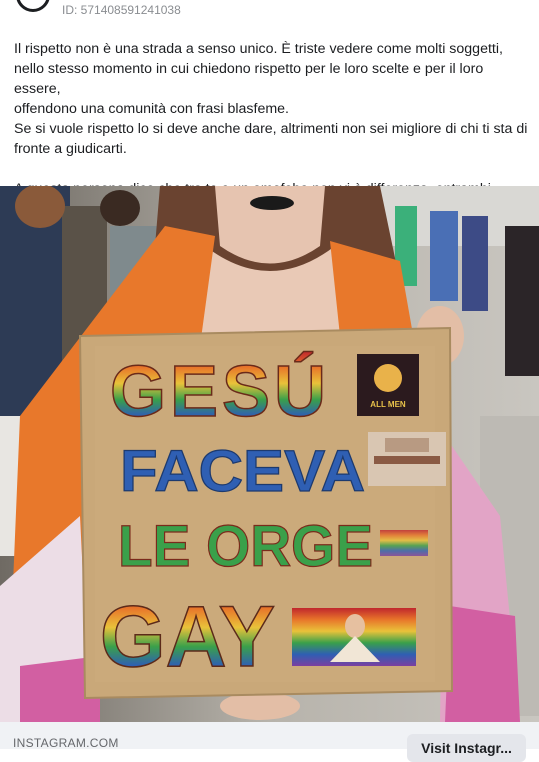 Image resolution: width=539 pixels, height=762 pixels. What do you see at coordinates (388, 385) in the screenshot?
I see `sticker-jesus: ALL MEN` at bounding box center [388, 385].